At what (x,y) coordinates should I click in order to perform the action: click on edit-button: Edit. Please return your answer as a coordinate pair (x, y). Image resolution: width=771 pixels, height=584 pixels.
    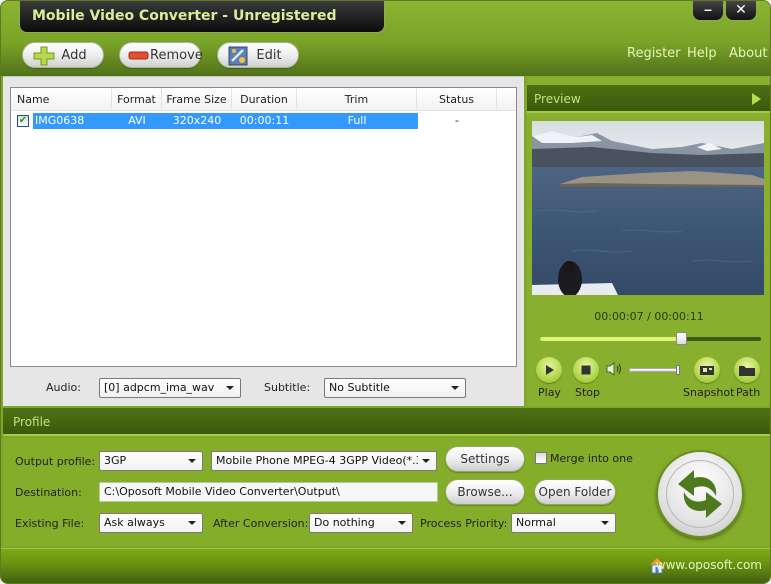
    Looking at the image, I should click on (258, 55).